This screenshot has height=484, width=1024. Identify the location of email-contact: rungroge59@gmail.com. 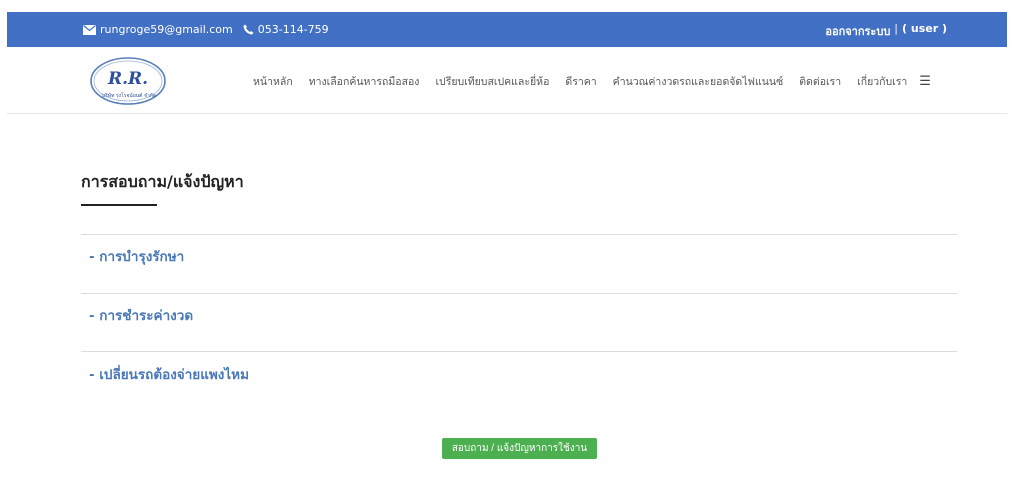
(158, 29).